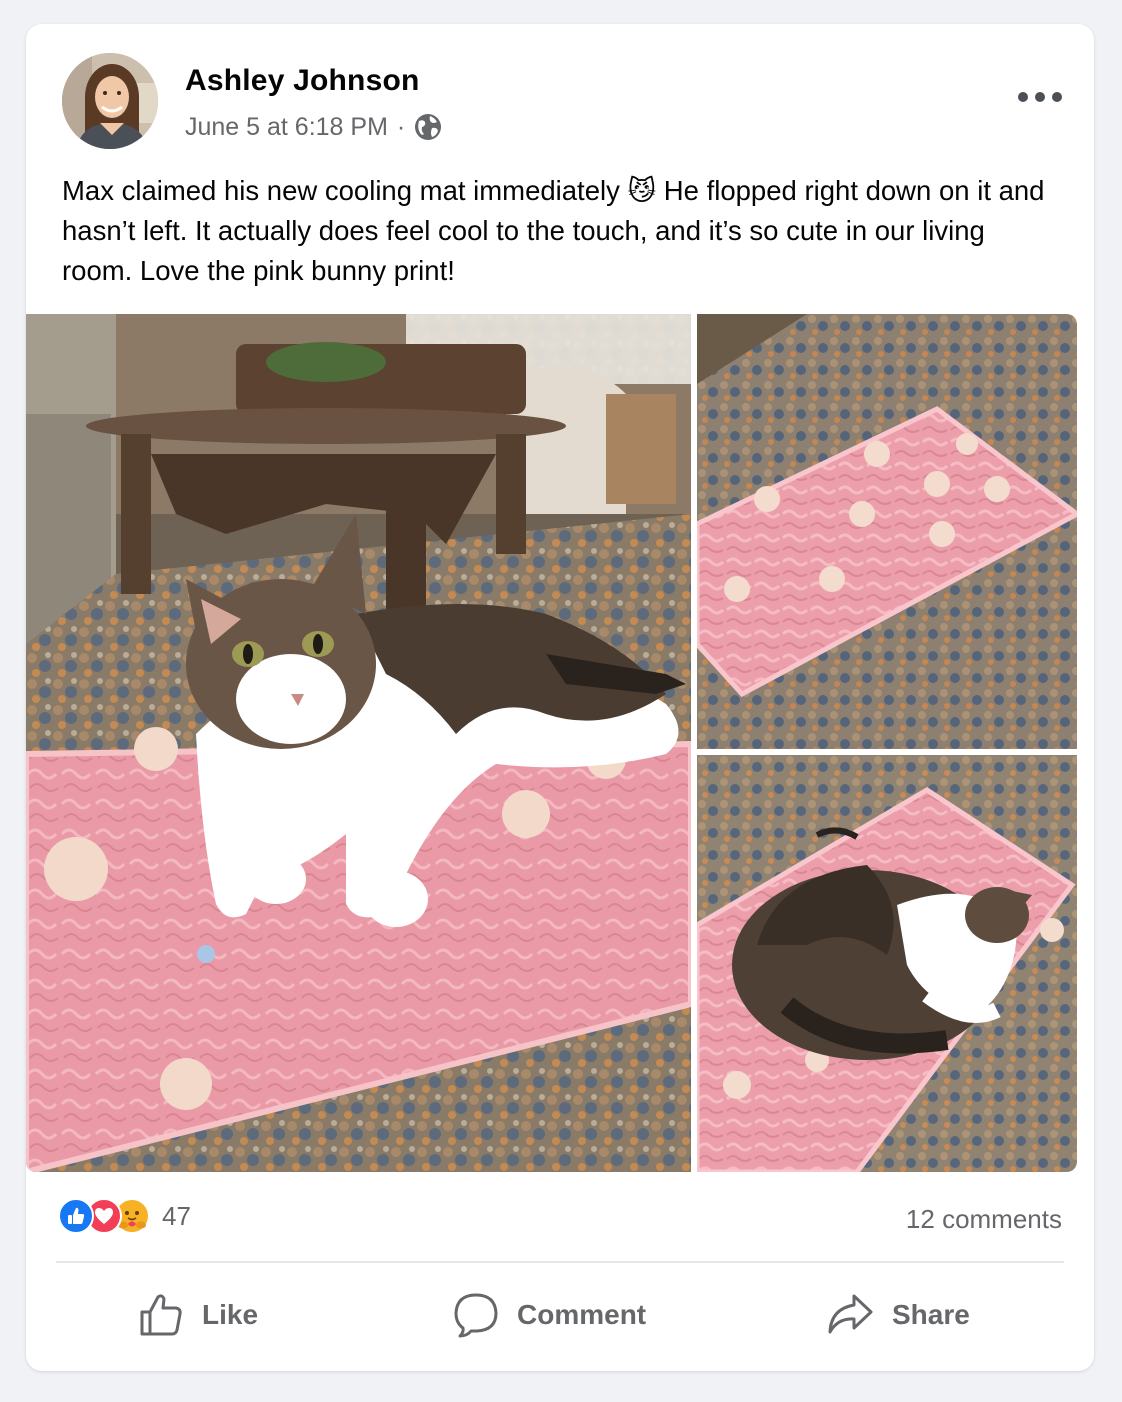 This screenshot has width=1122, height=1402. Describe the element at coordinates (984, 1219) in the screenshot. I see `comments-count: 12 comments` at that location.